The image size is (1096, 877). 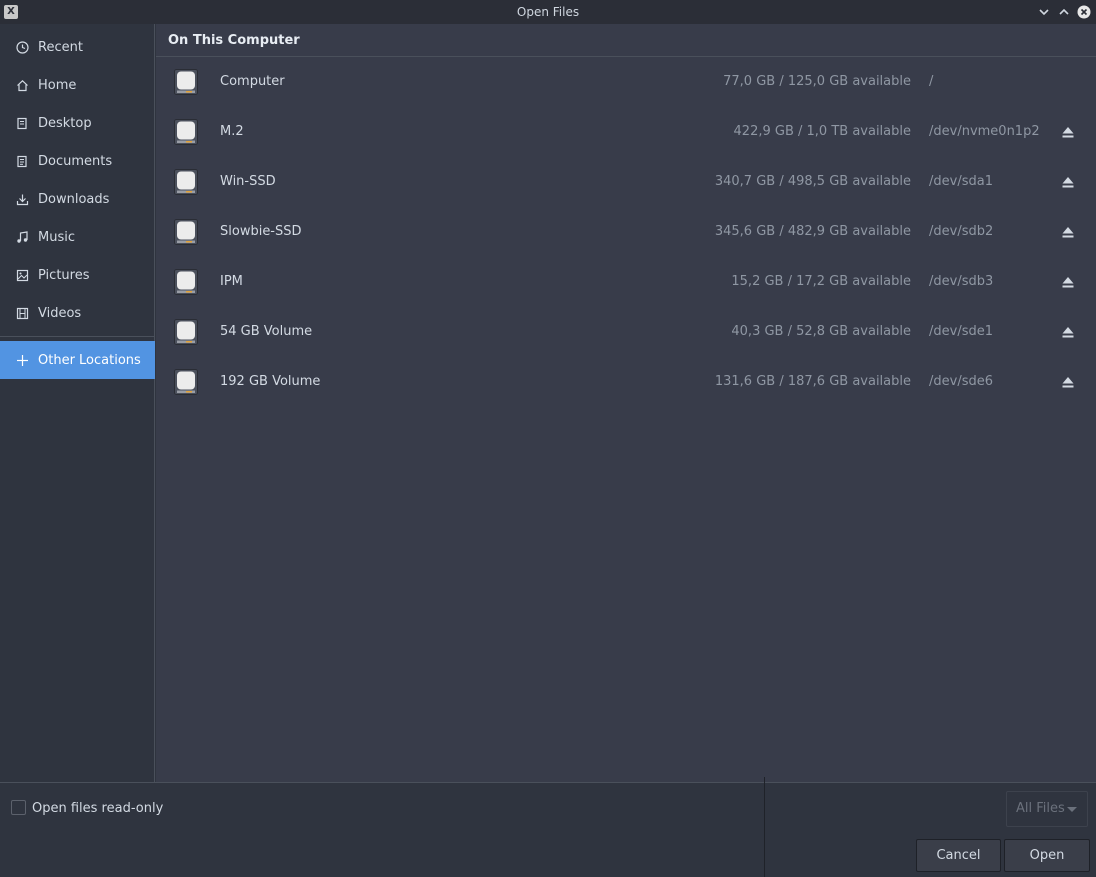 What do you see at coordinates (252, 81) in the screenshot?
I see `drive-name: Computer` at bounding box center [252, 81].